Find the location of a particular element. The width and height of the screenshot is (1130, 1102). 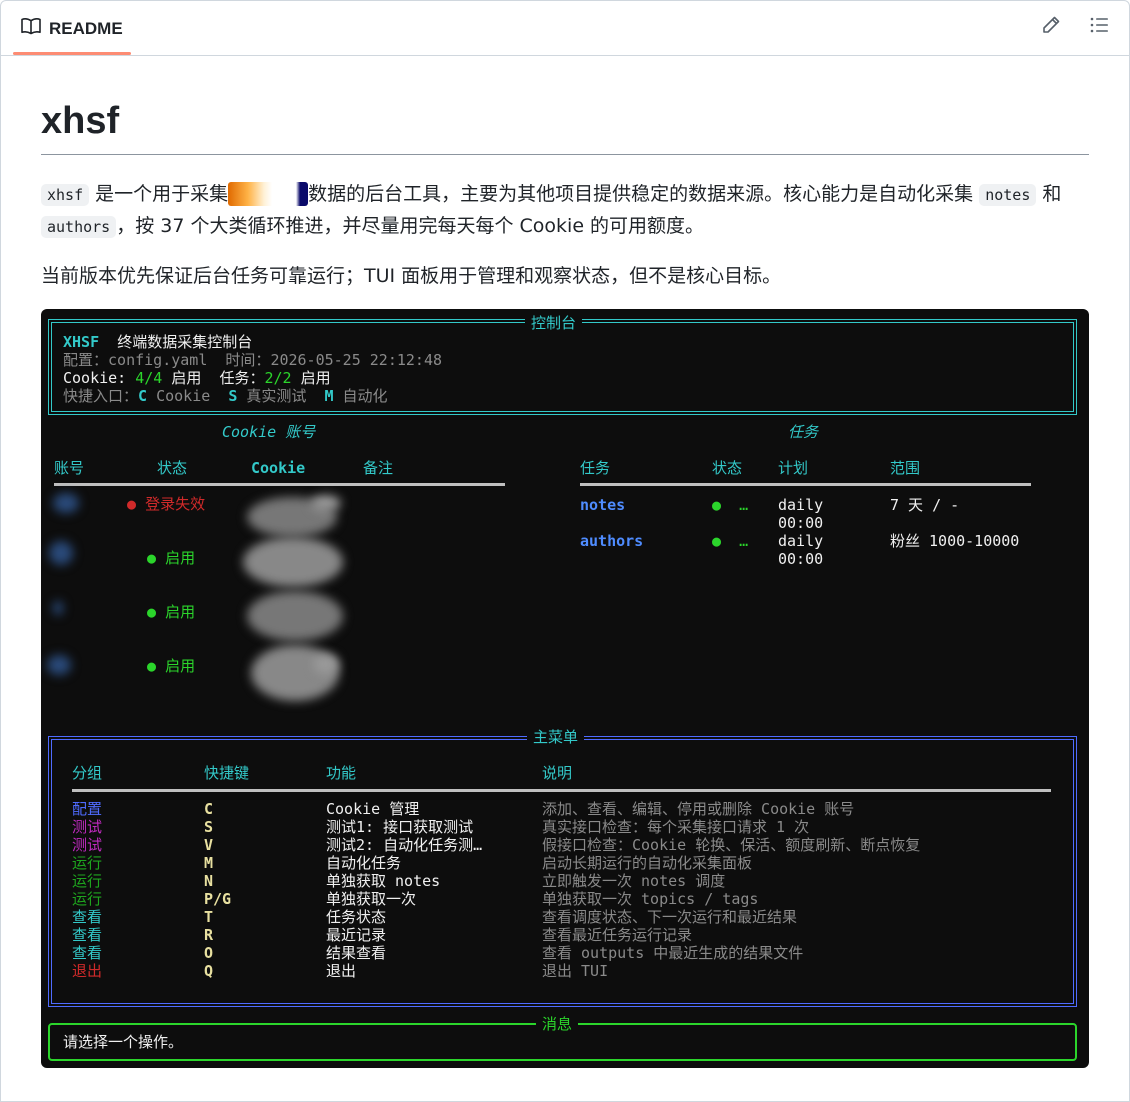

message-text: 请选择一个操作。 is located at coordinates (123, 1042).